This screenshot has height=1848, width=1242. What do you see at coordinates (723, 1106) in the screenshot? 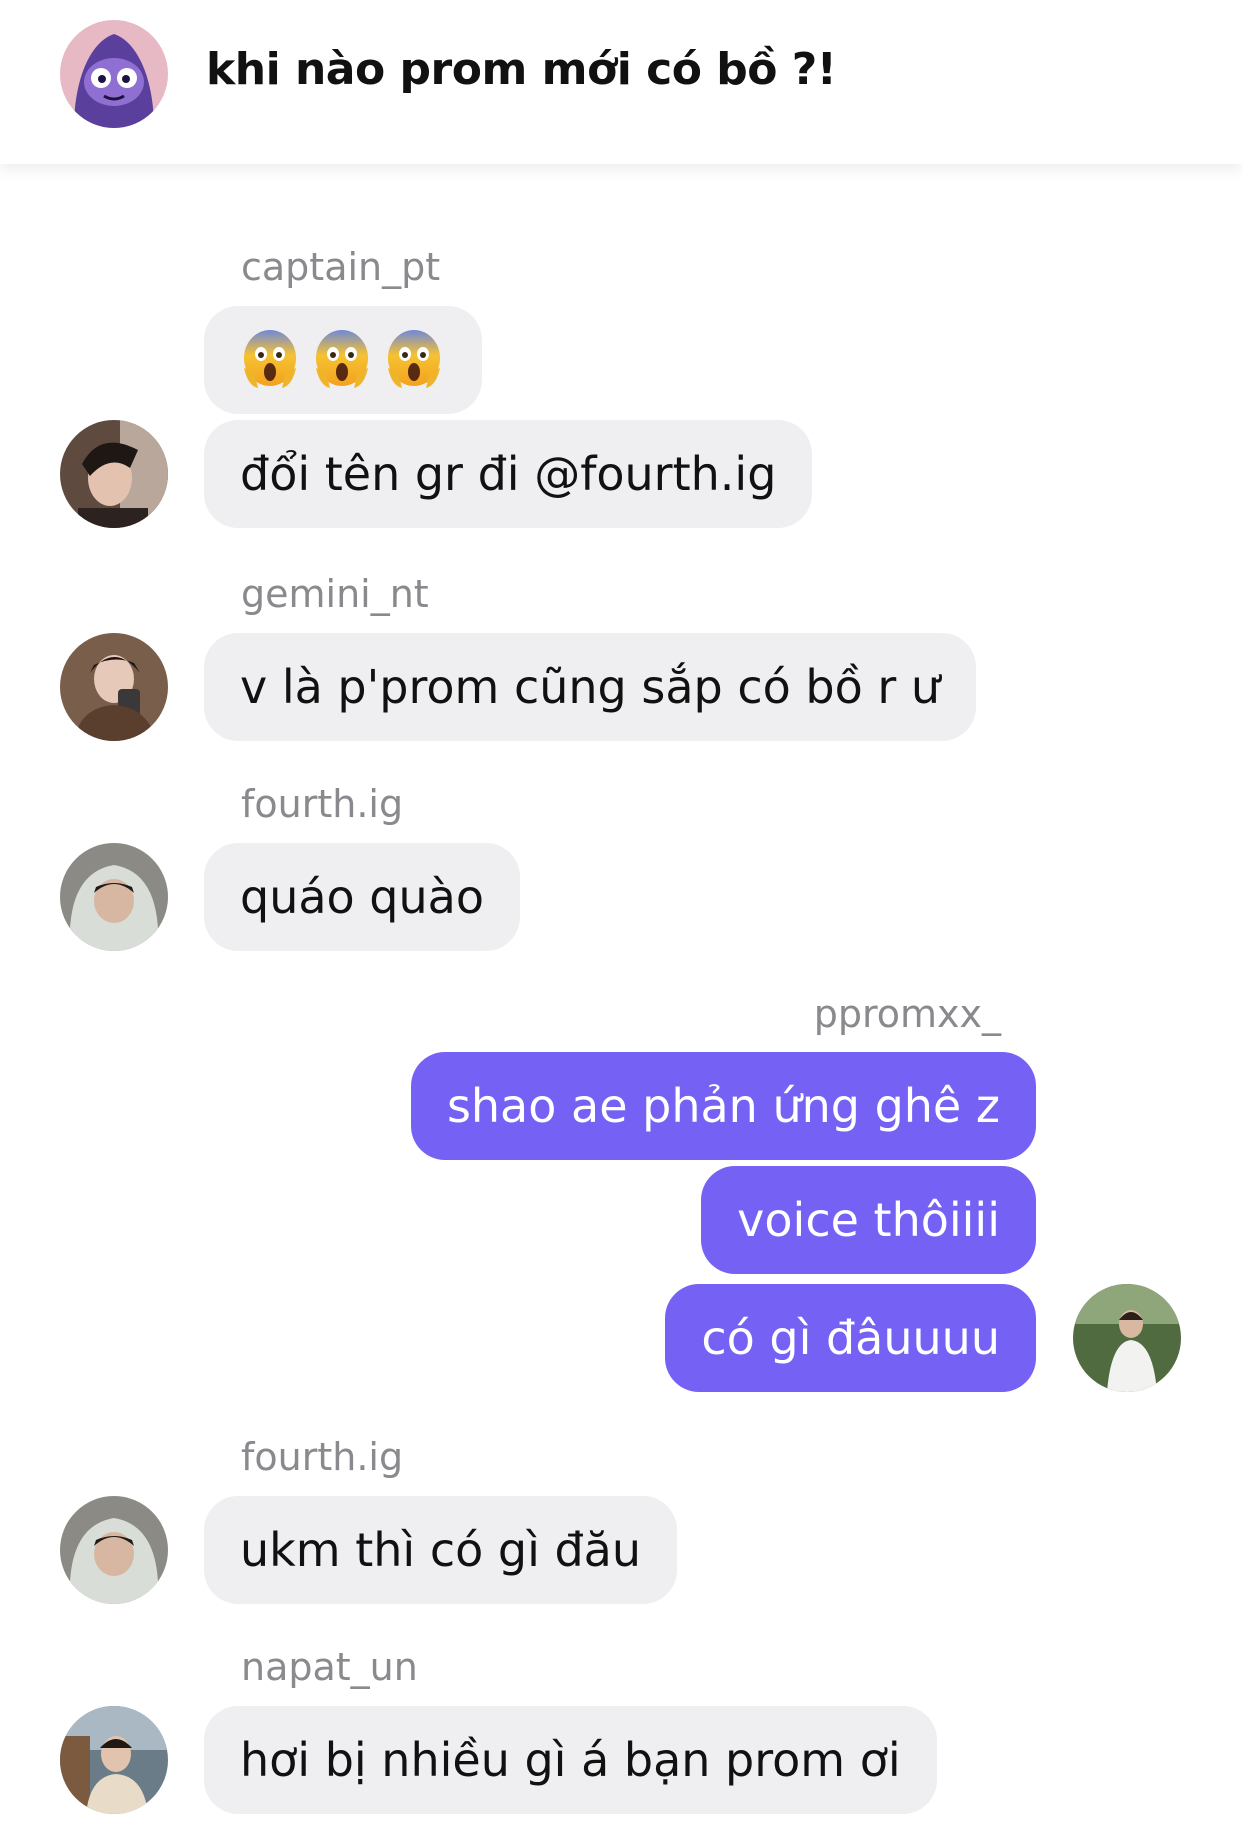
I see `outgoing-message-bubble: shao ae phản ứng ghê z` at bounding box center [723, 1106].